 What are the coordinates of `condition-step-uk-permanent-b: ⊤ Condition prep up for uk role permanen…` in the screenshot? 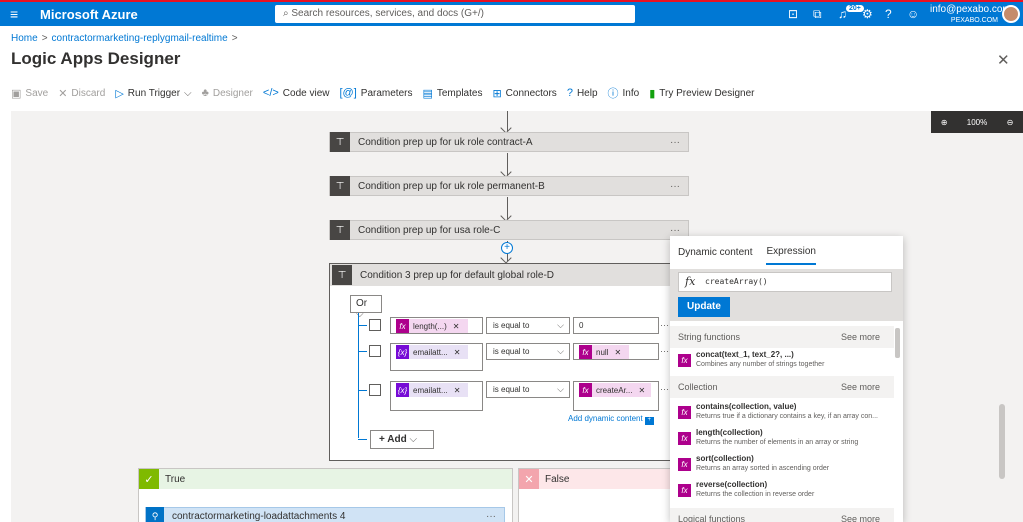 It's located at (509, 186).